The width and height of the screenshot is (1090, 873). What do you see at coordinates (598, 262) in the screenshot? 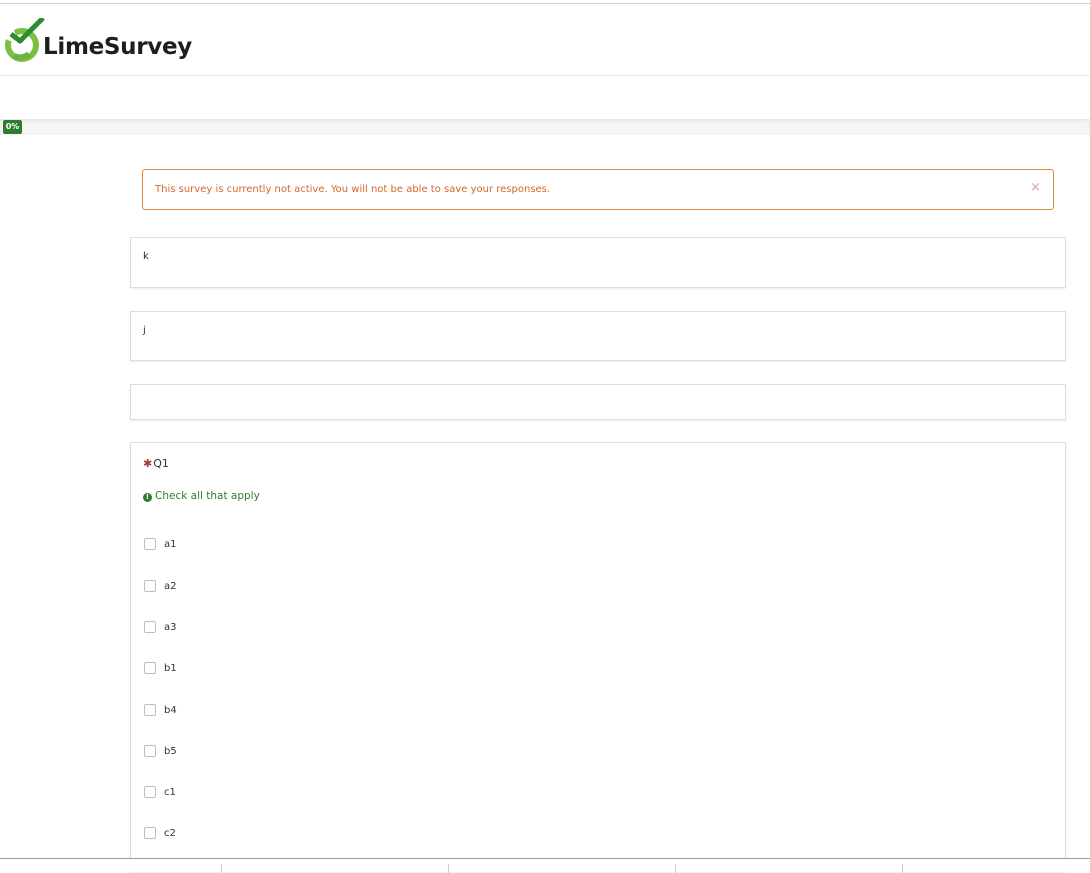
I see `question-k: k` at bounding box center [598, 262].